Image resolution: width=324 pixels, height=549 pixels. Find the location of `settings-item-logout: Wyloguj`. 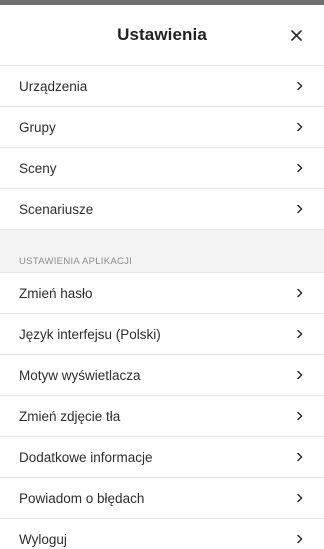

settings-item-logout: Wyloguj is located at coordinates (162, 534).